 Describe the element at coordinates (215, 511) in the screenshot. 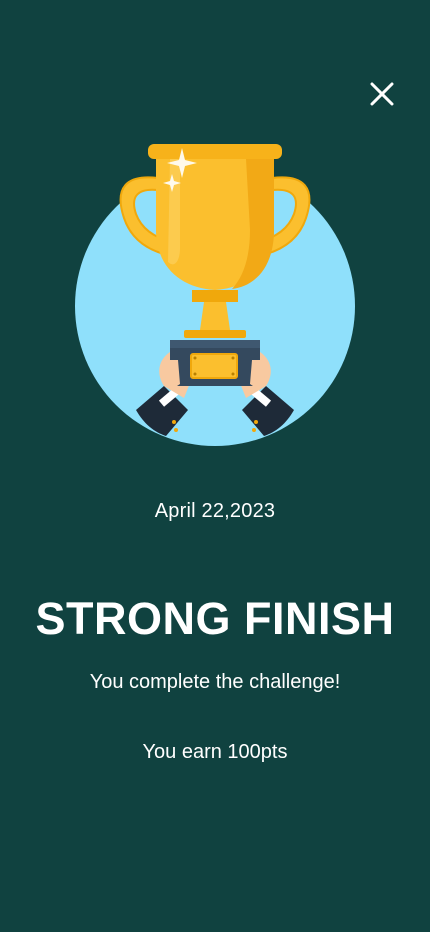

I see `completion-date: April 22,2023` at that location.